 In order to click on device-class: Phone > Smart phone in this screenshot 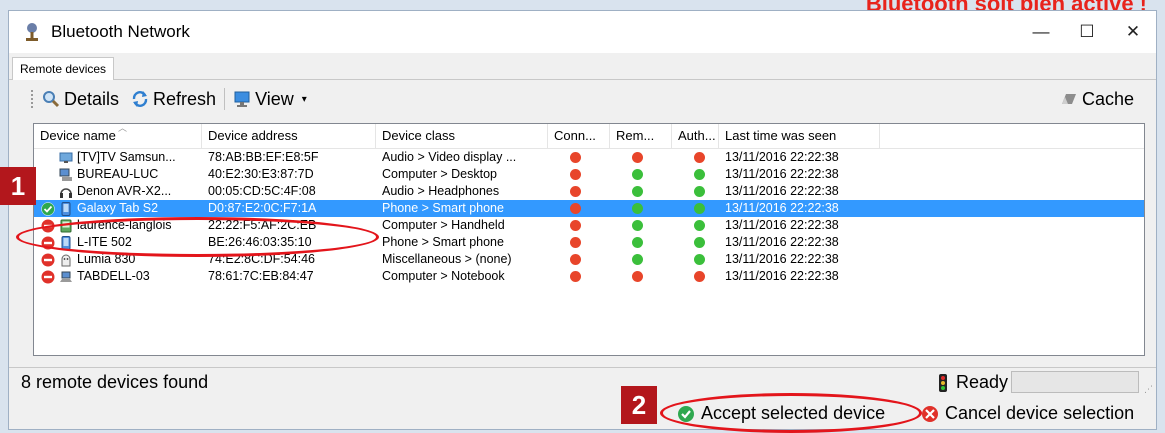, I will do `click(443, 208)`.